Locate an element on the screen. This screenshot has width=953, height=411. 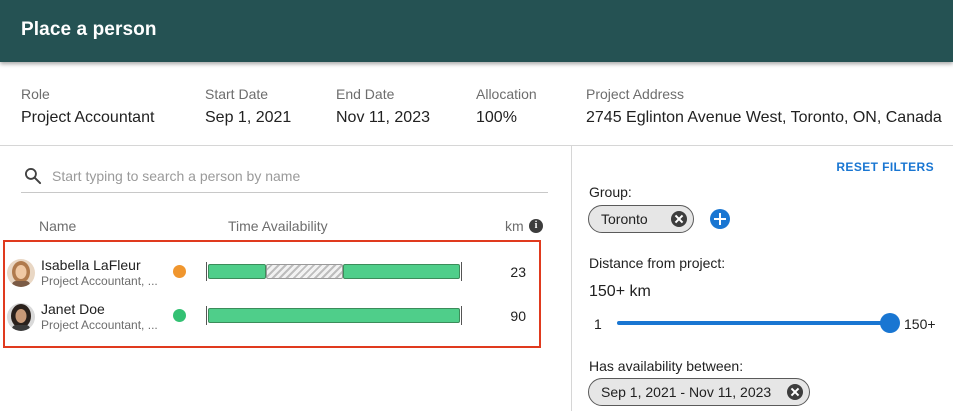
role-value: Project Accountant is located at coordinates (88, 117).